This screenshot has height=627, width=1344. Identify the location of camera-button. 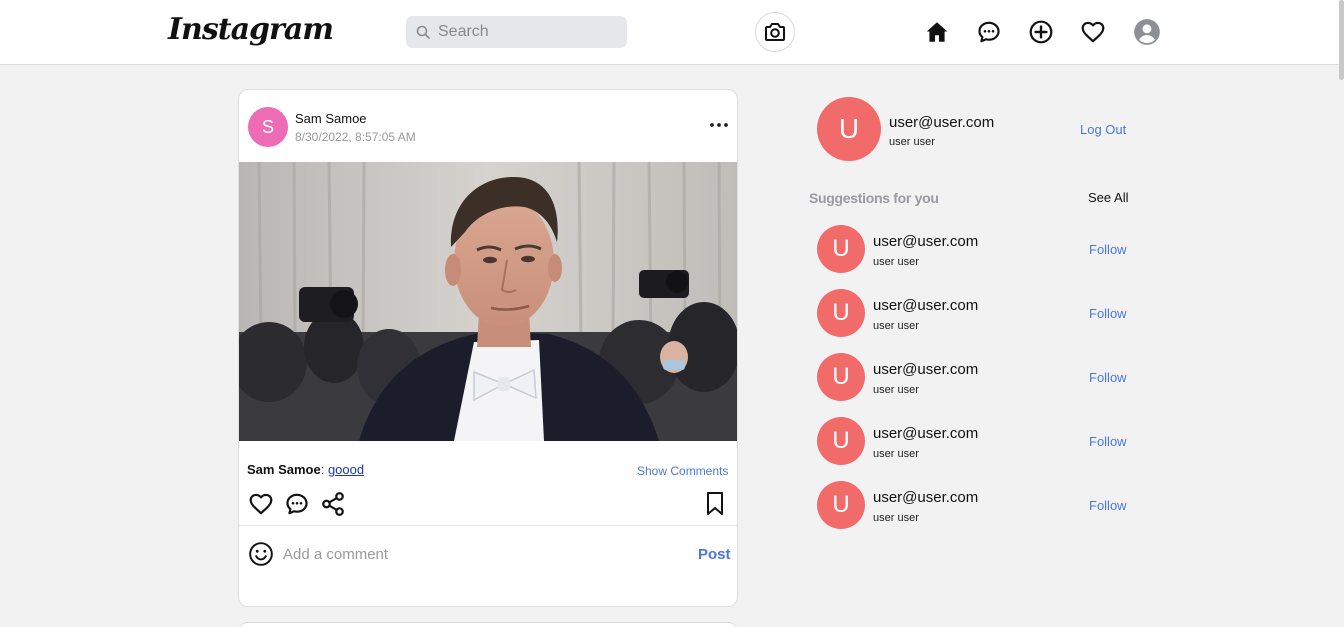
(775, 32).